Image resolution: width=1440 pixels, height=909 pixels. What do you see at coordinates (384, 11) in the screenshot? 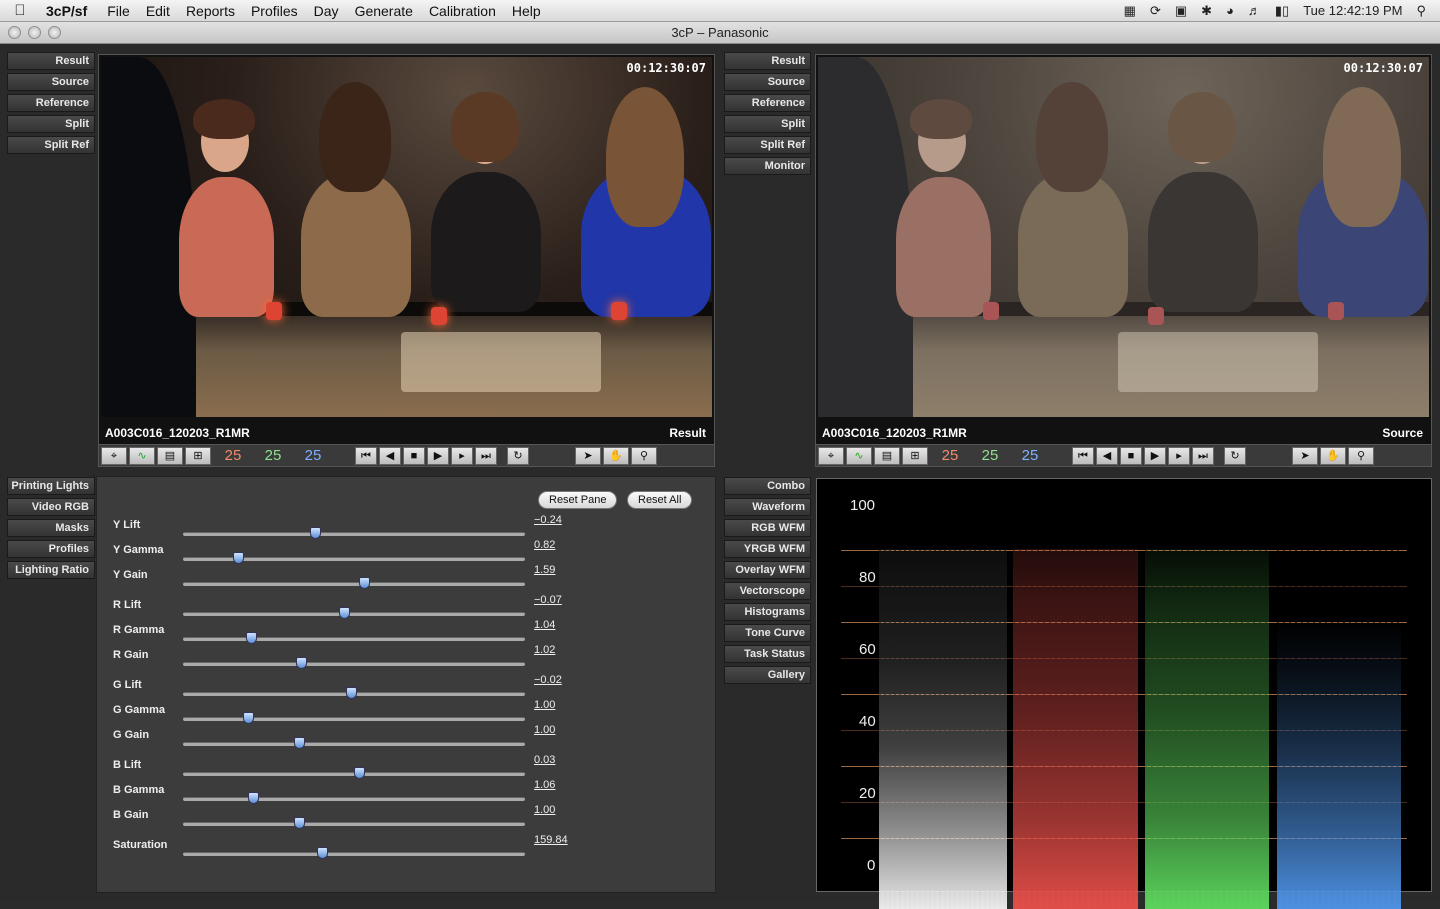
I see `menu-generate: Generate` at bounding box center [384, 11].